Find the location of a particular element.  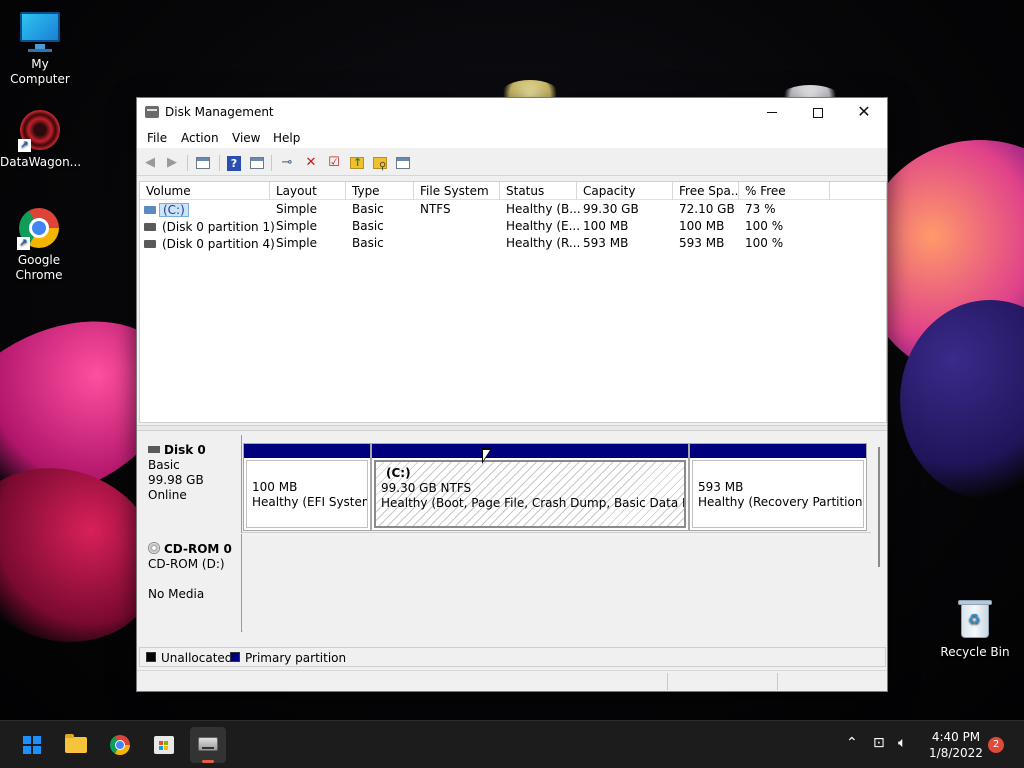

volume-capacity: 593 MB is located at coordinates (606, 243).